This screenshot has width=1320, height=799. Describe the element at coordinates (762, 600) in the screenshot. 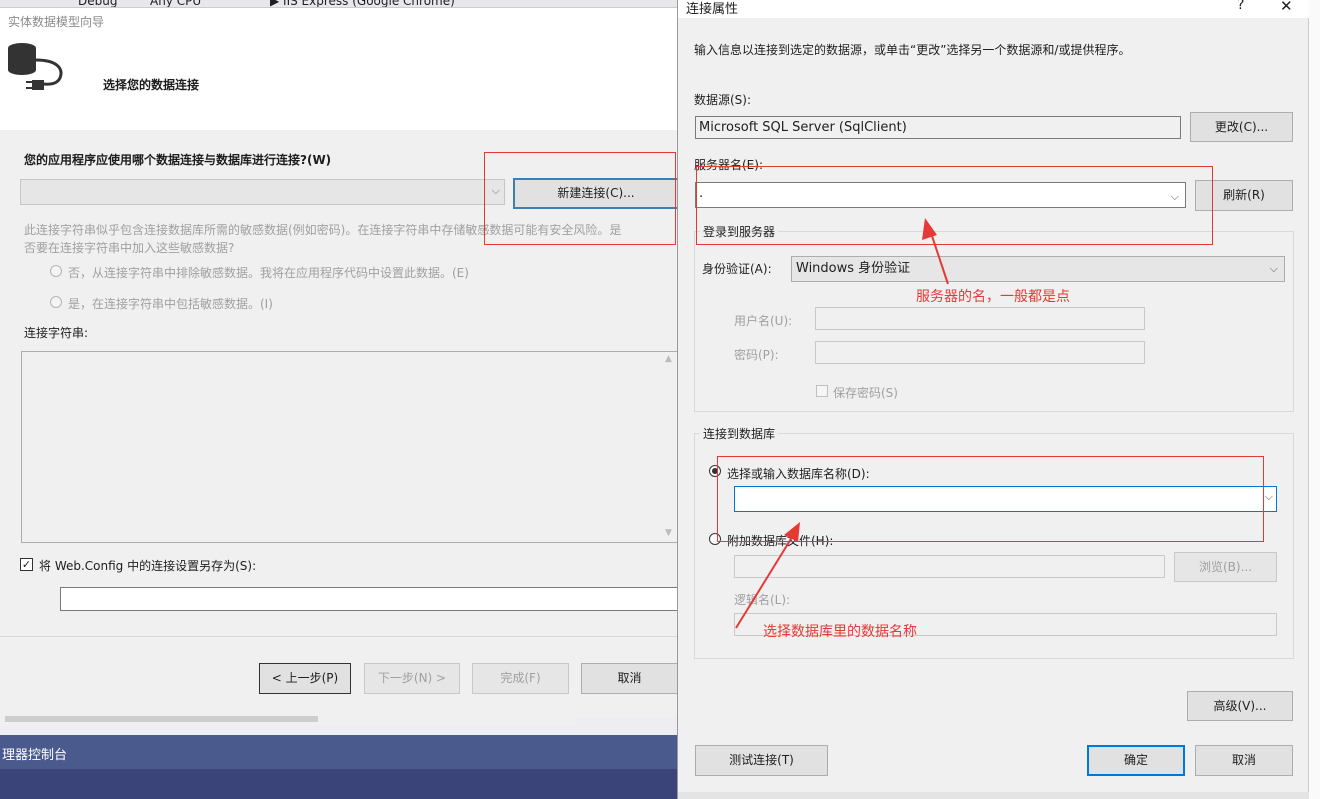

I see `logical-name-label: 逻辑名(L):` at that location.